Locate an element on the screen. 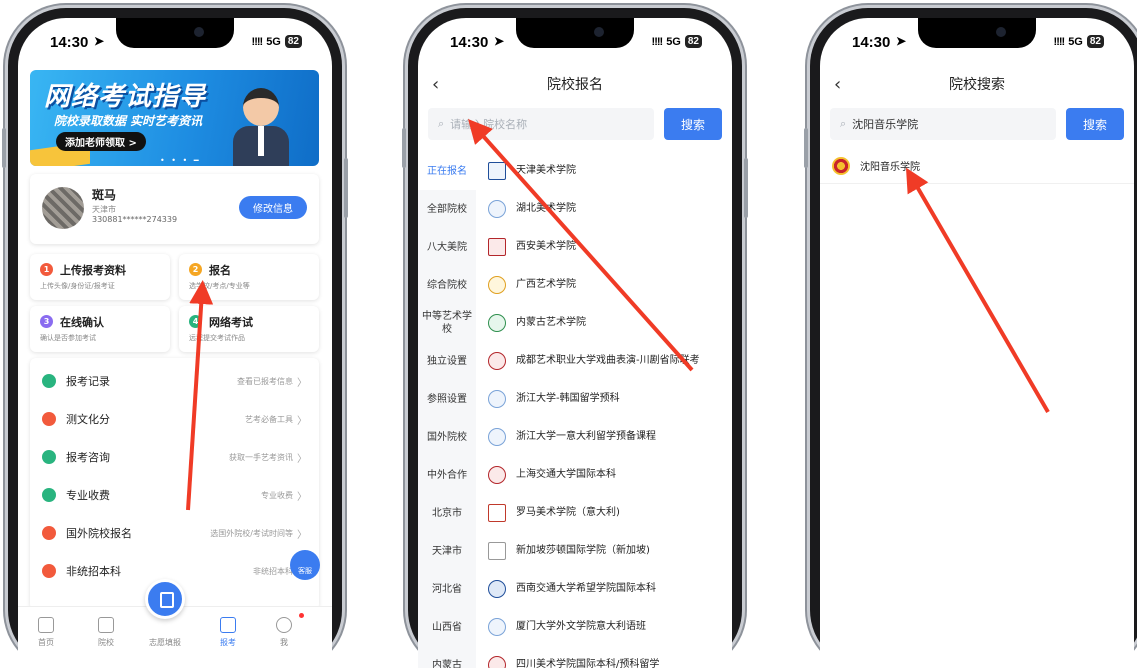  banner-subtitle: 院校录取数据 实时艺考资讯 is located at coordinates (128, 121).